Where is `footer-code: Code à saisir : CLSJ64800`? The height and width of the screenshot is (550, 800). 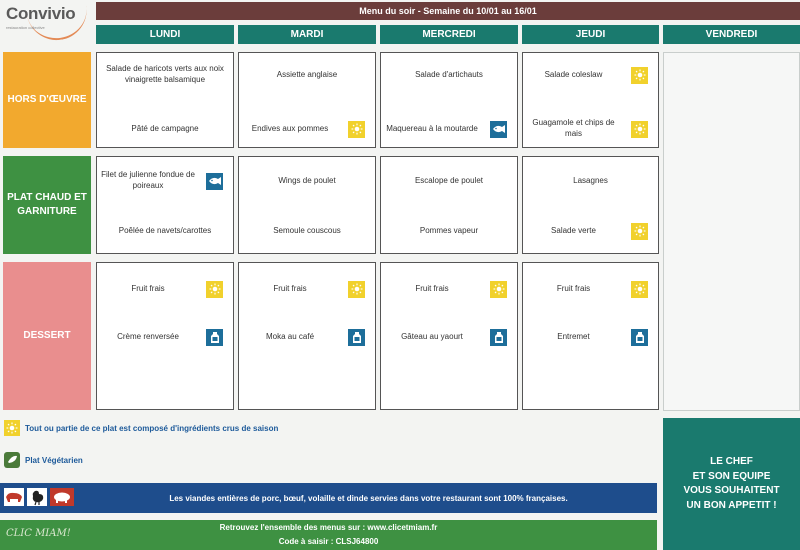
footer-code: Code à saisir : CLSJ64800 is located at coordinates (328, 541).